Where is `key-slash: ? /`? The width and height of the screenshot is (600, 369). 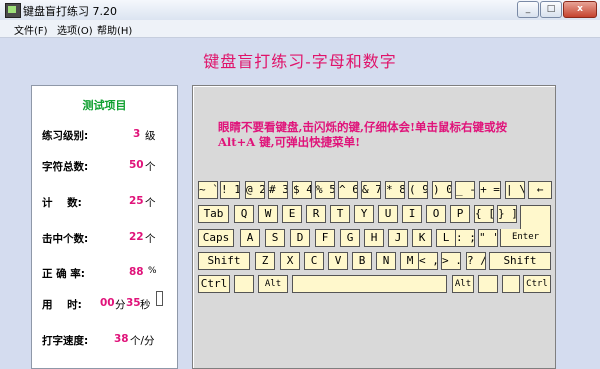 key-slash: ? / is located at coordinates (476, 261).